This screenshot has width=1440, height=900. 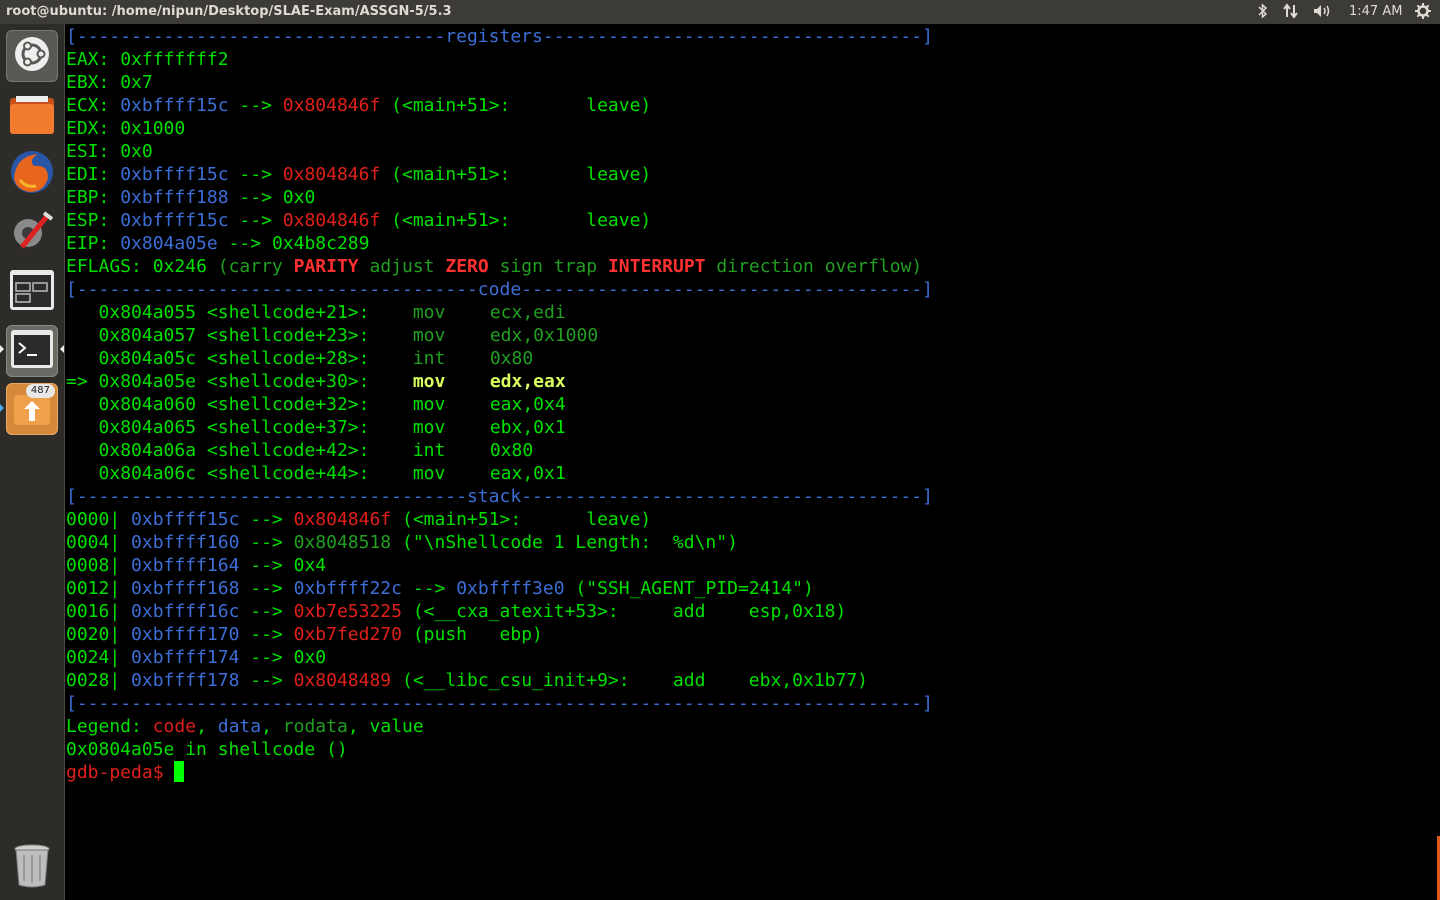 What do you see at coordinates (332, 473) in the screenshot?
I see `code-line: 0x804a06c <shellcode+44>: mov eax,0x1` at bounding box center [332, 473].